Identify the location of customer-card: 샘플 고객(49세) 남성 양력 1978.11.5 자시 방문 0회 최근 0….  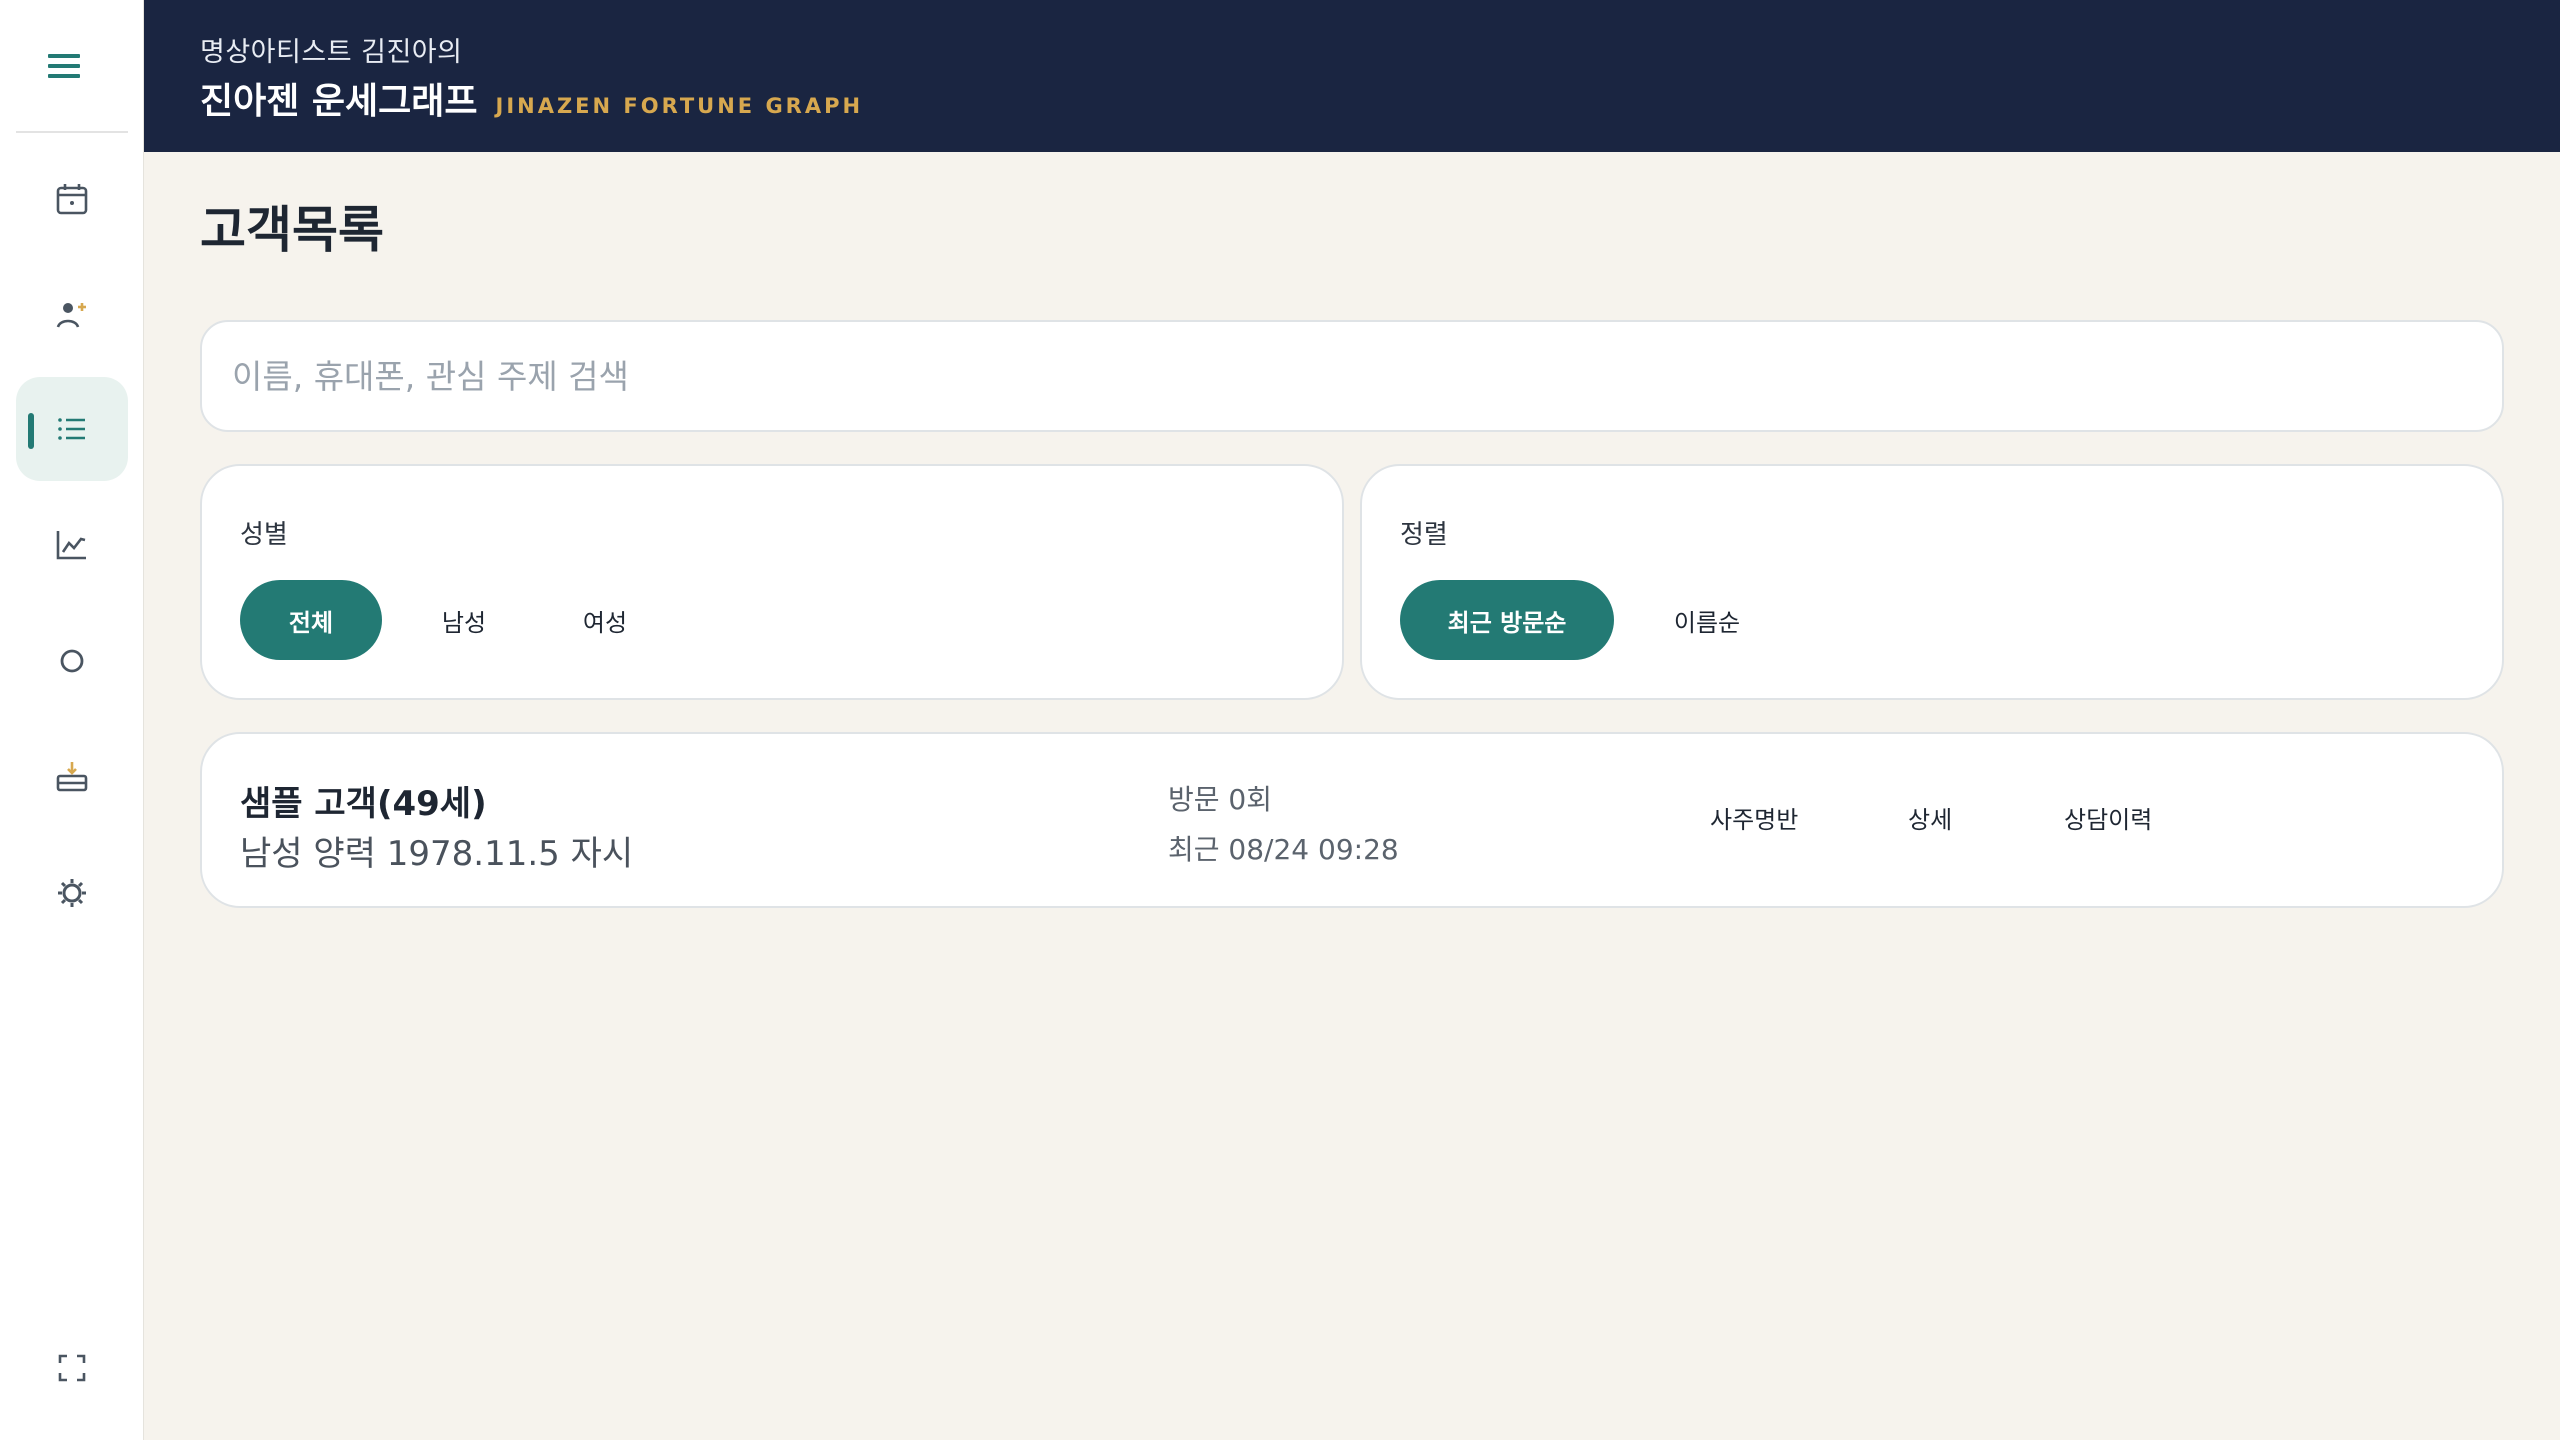
(1352, 820).